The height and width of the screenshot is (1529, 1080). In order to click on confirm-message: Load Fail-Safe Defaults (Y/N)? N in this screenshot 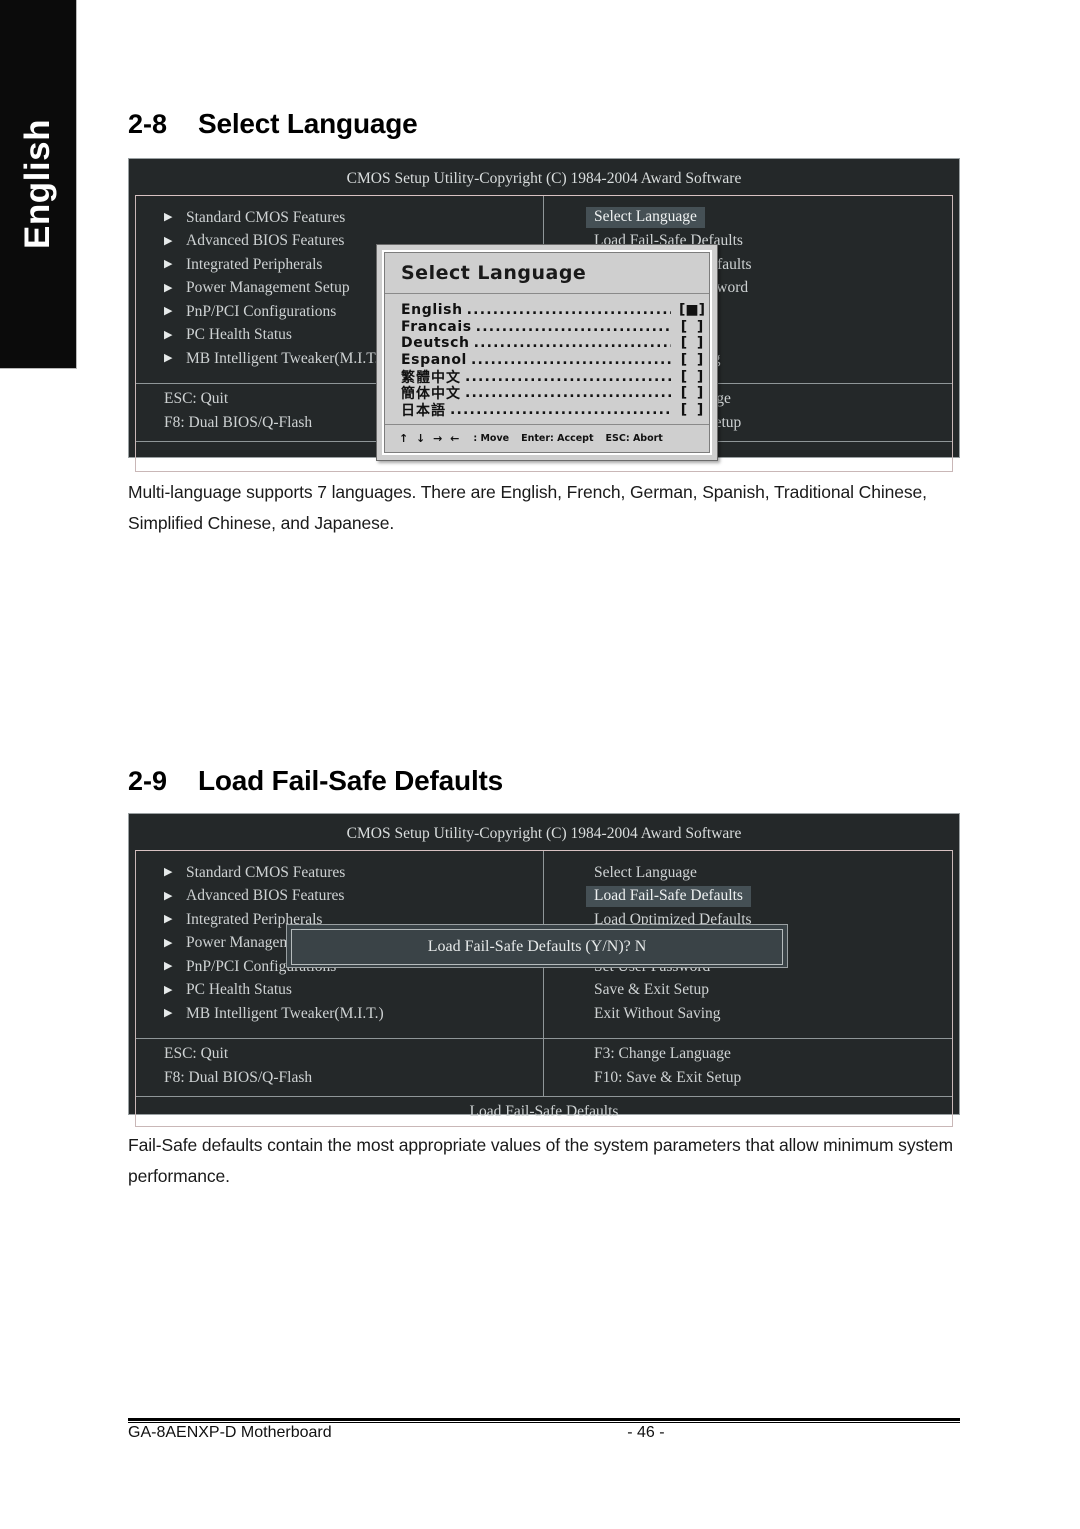, I will do `click(537, 947)`.